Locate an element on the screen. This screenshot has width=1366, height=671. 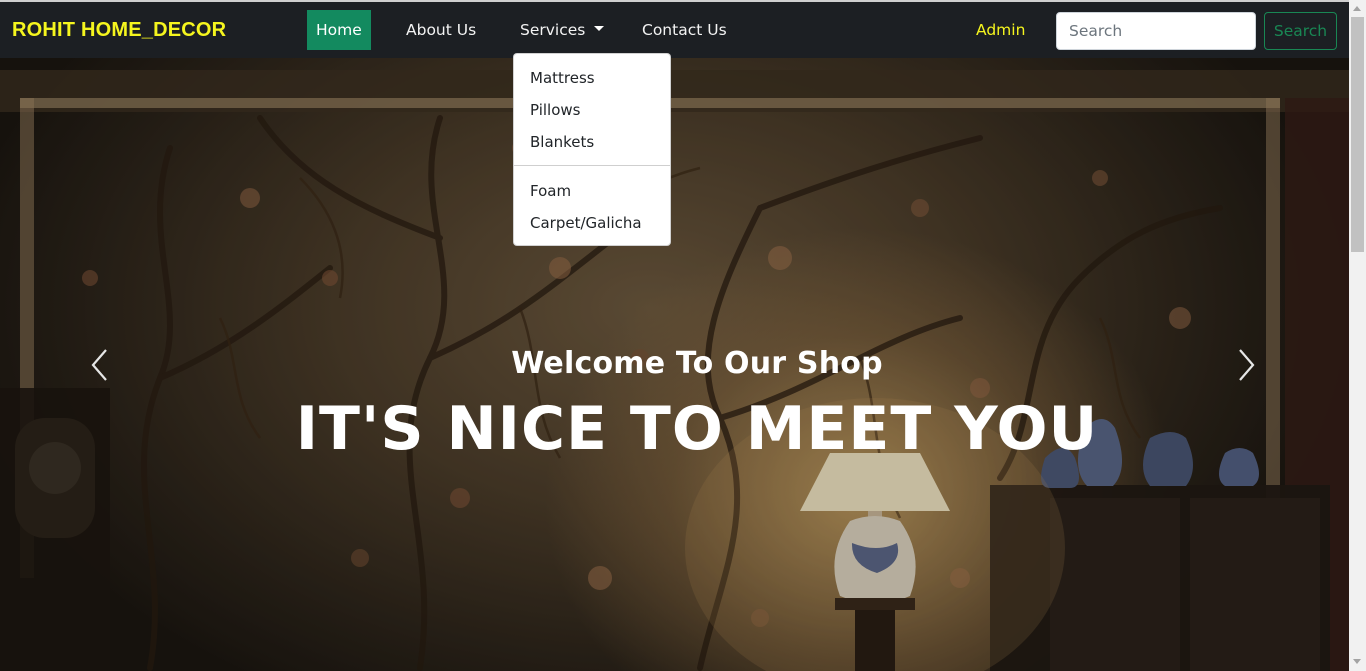
dropdown-item-pillows: Pillows is located at coordinates (592, 110).